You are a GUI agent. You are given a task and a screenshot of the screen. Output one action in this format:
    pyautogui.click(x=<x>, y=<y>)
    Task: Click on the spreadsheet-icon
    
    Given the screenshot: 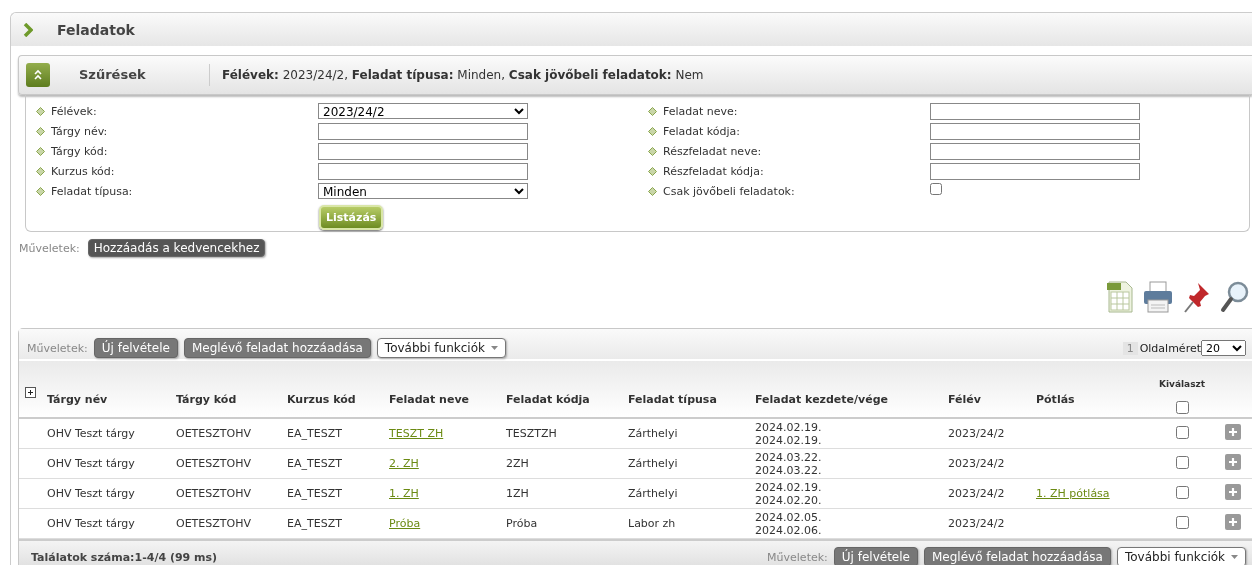 What is the action you would take?
    pyautogui.click(x=1120, y=297)
    